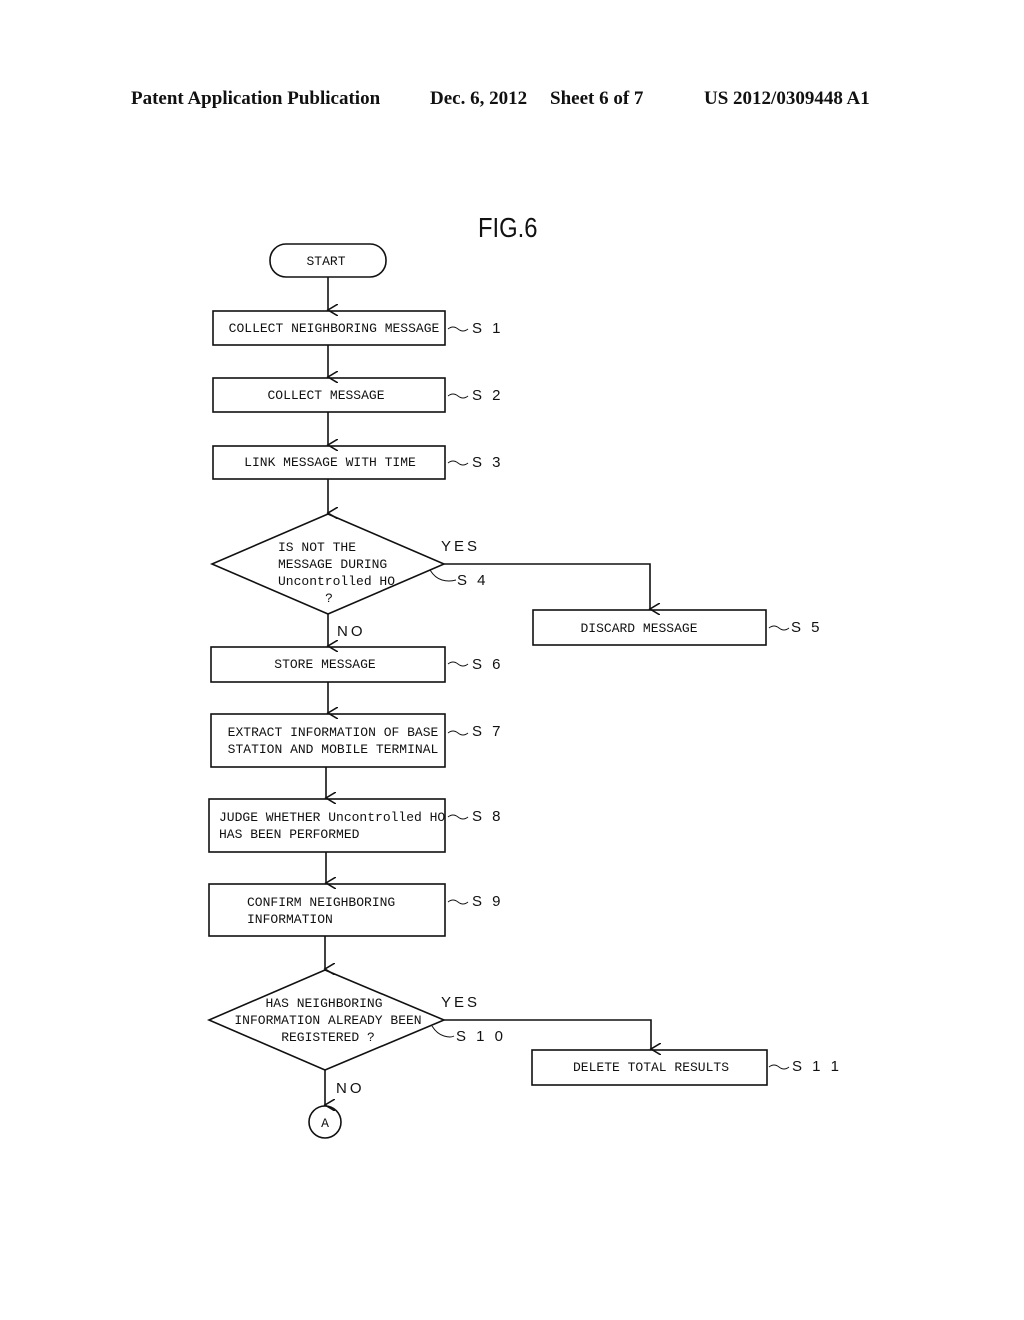 Image resolution: width=1024 pixels, height=1320 pixels. Describe the element at coordinates (333, 732) in the screenshot. I see `step-s7-text-line1: EXTRACT INFORMATION OF BASE` at that location.